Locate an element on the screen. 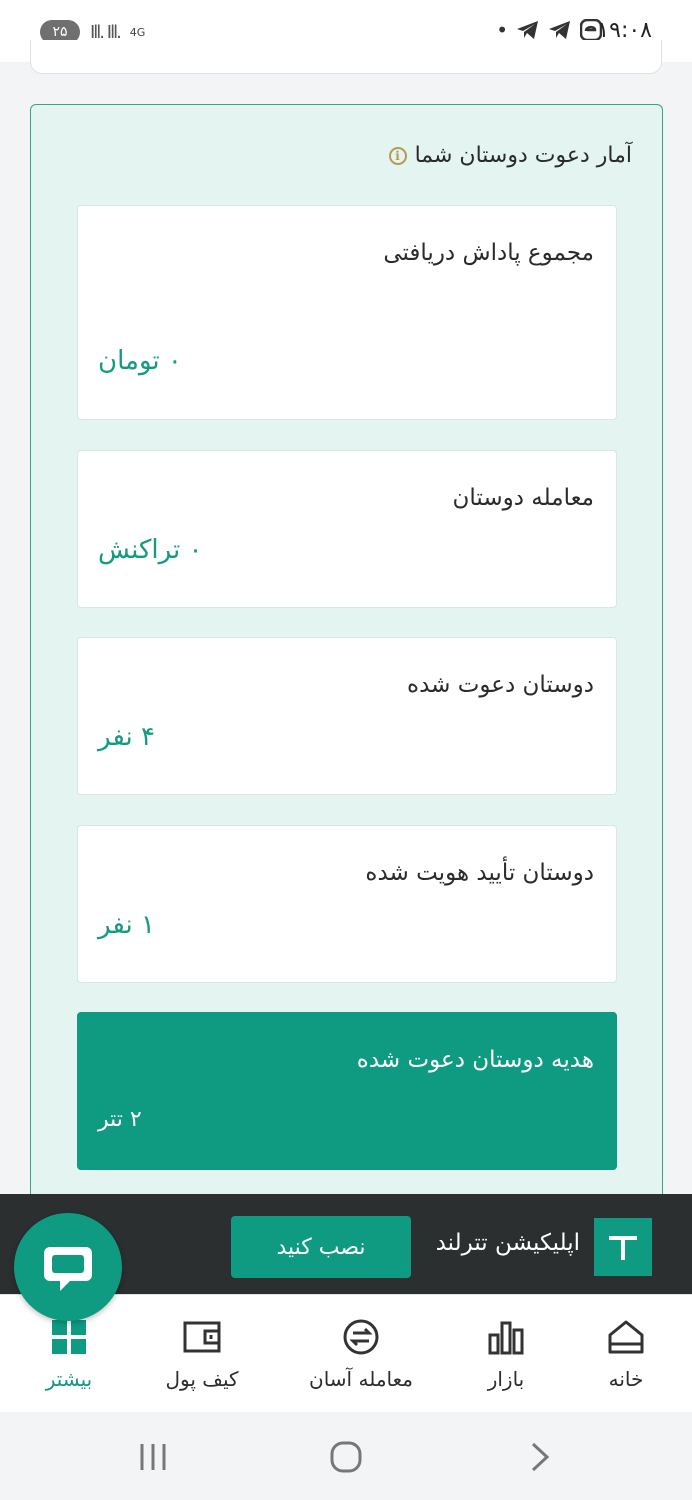  notification-icons: • is located at coordinates (549, 30).